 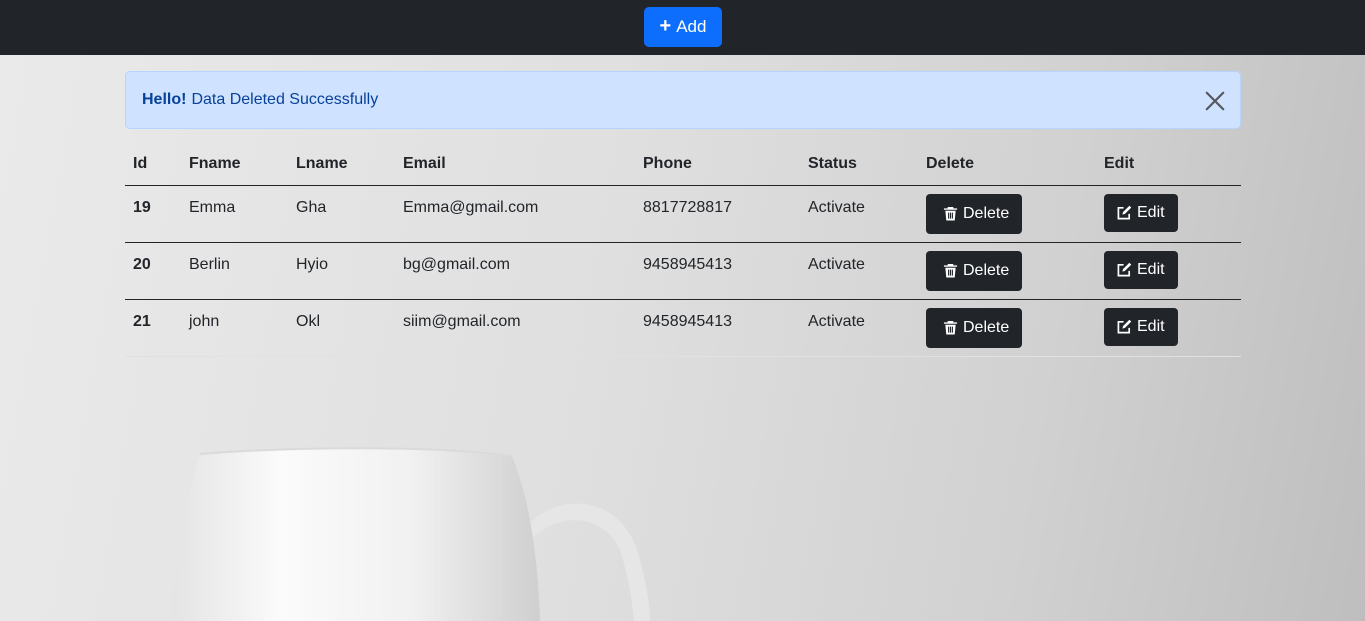 What do you see at coordinates (234, 271) in the screenshot?
I see `cell-fname: Berlin` at bounding box center [234, 271].